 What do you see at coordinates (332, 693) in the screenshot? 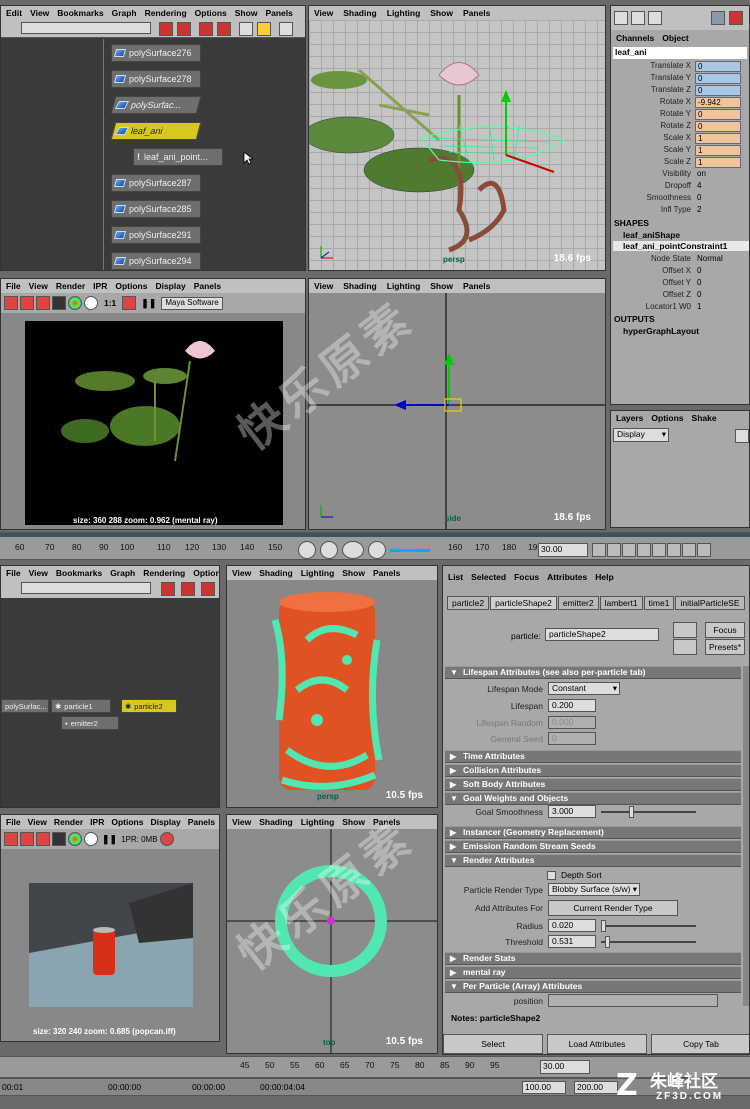
I see `persp-viewport: persp 10.5 fps` at bounding box center [332, 693].